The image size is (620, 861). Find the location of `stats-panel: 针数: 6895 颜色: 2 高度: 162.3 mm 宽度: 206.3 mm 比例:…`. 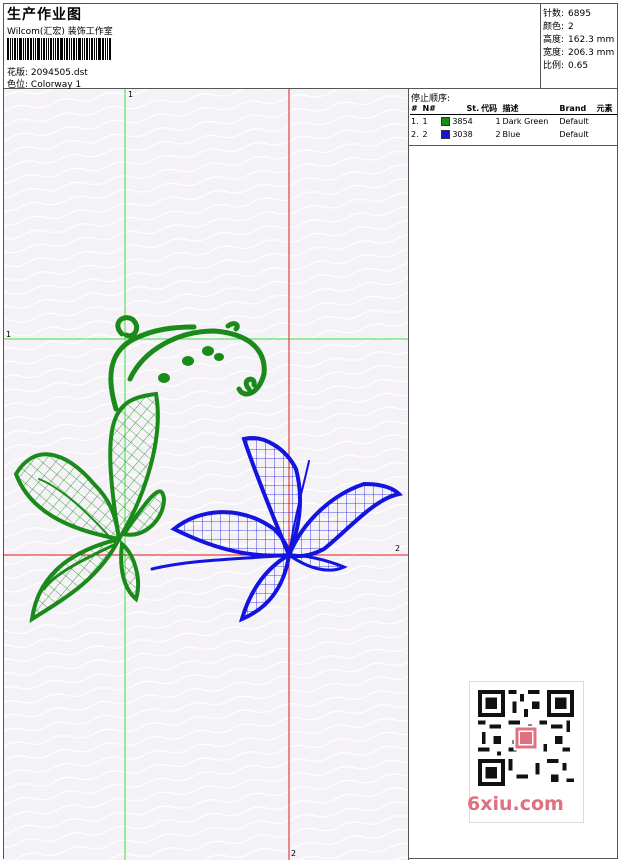

stats-panel: 针数: 6895 颜色: 2 高度: 162.3 mm 宽度: 206.3 mm 比例:… is located at coordinates (579, 46).